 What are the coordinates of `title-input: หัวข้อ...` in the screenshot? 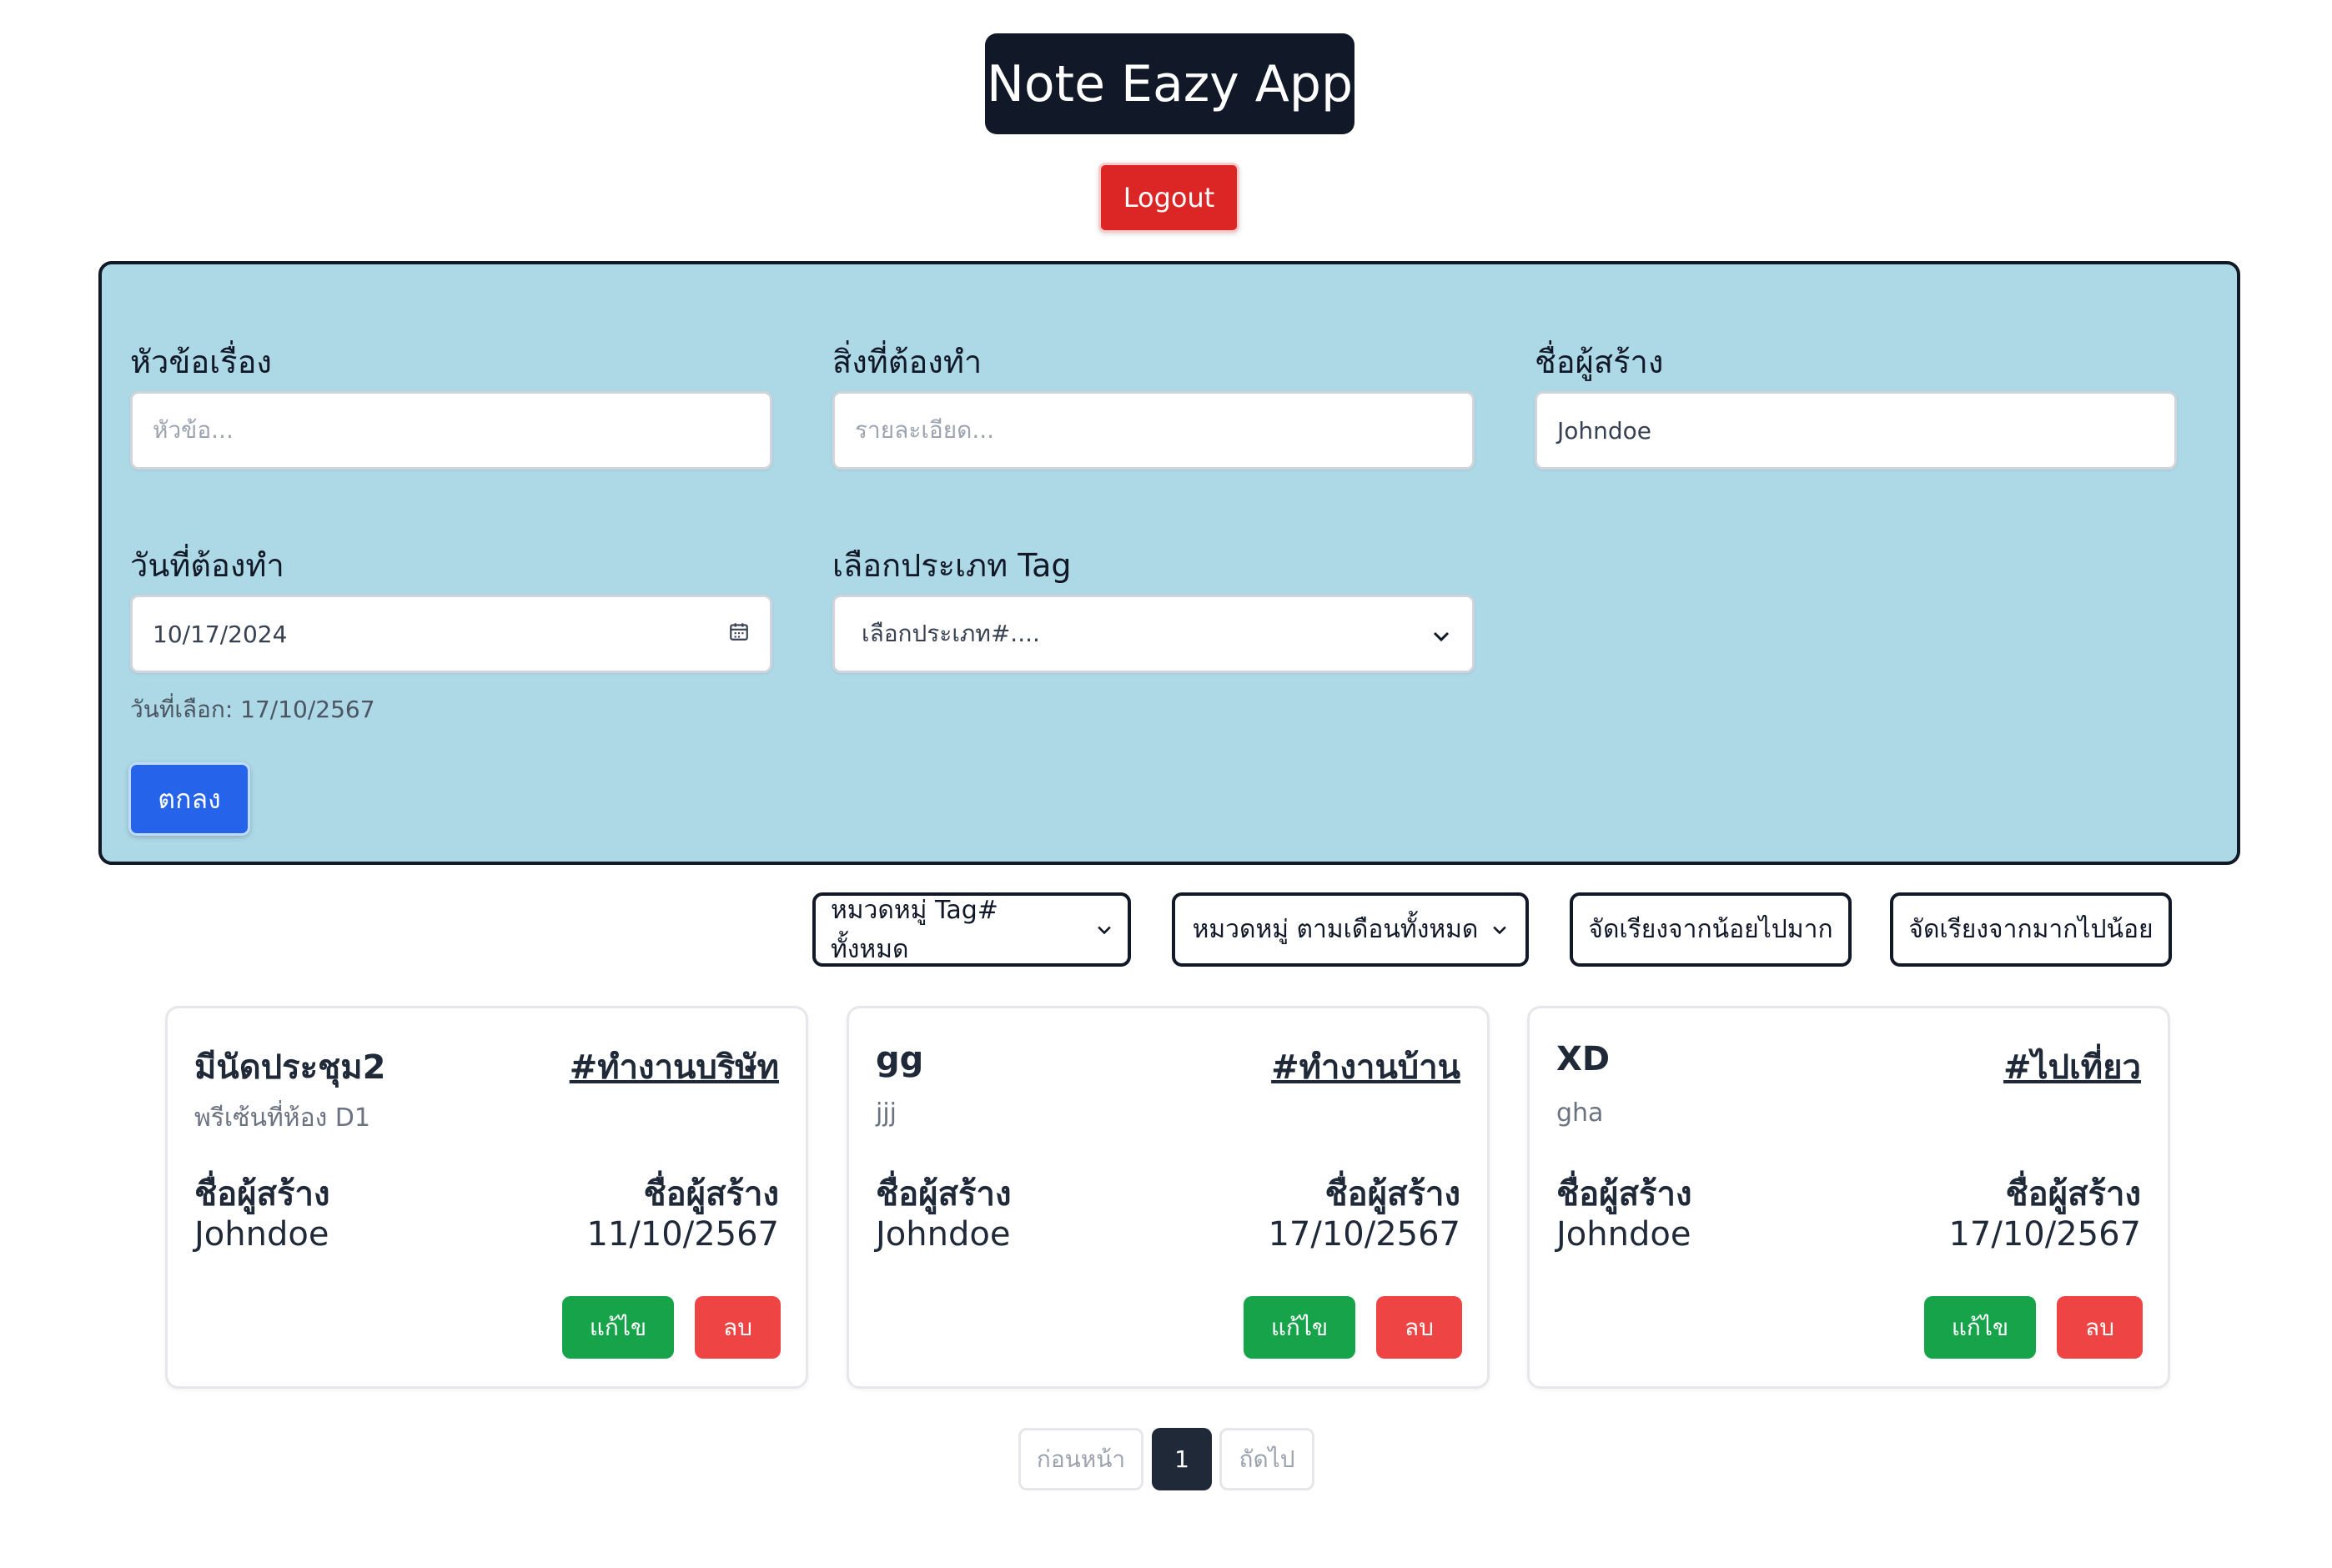 It's located at (451, 431).